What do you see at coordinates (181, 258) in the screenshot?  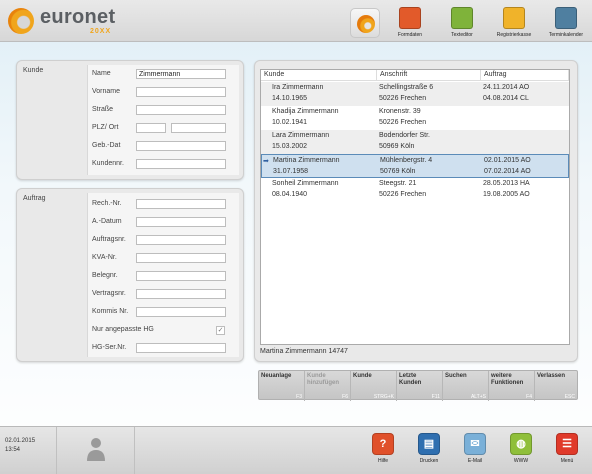 I see `kva-nr-field` at bounding box center [181, 258].